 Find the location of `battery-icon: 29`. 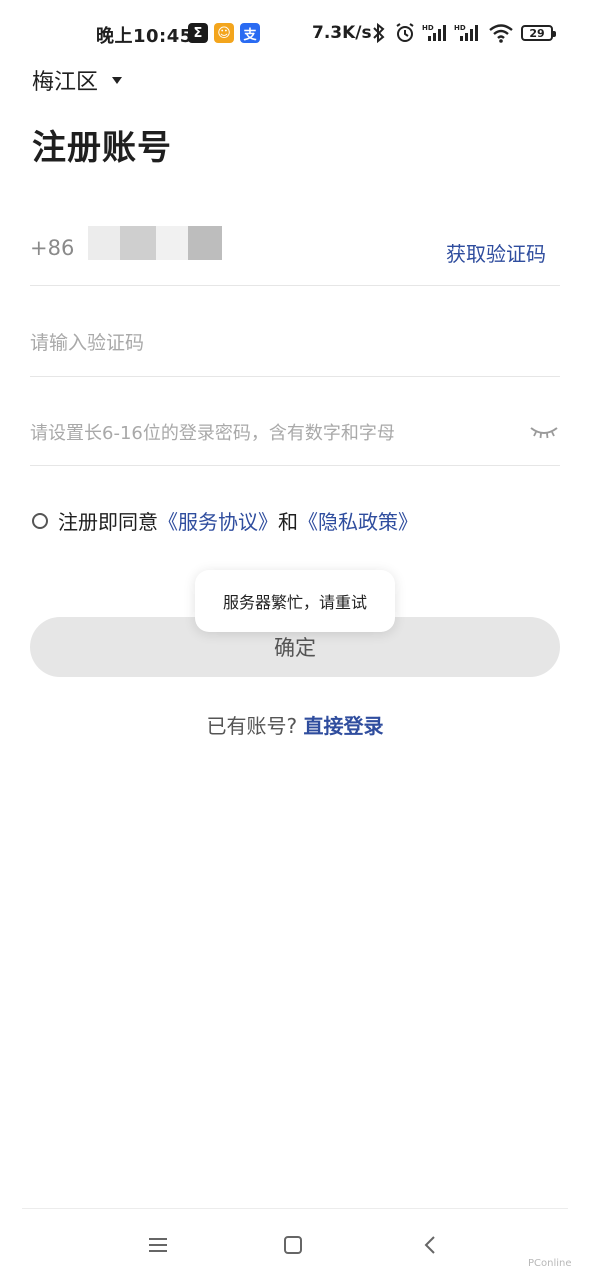

battery-icon: 29 is located at coordinates (538, 33).